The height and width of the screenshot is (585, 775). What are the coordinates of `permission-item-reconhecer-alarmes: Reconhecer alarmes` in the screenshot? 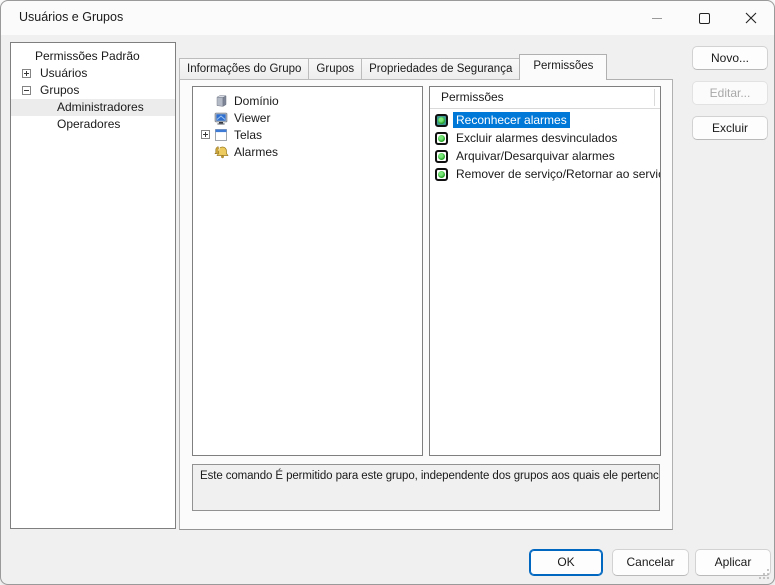 It's located at (545, 120).